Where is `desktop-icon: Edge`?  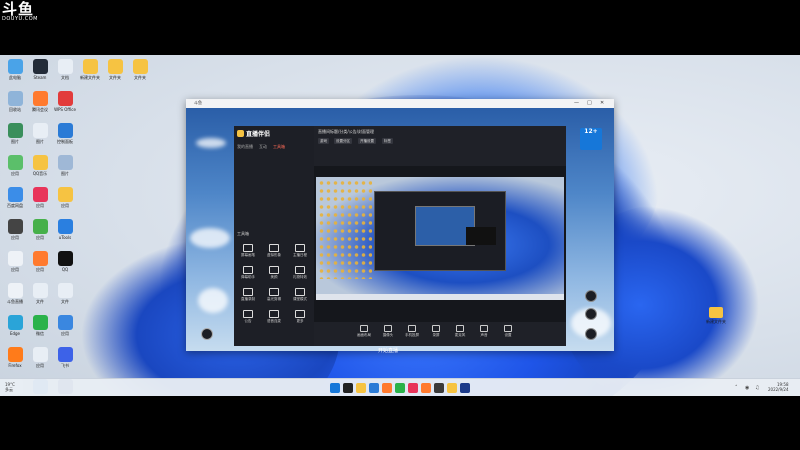 desktop-icon: Edge is located at coordinates (15, 325).